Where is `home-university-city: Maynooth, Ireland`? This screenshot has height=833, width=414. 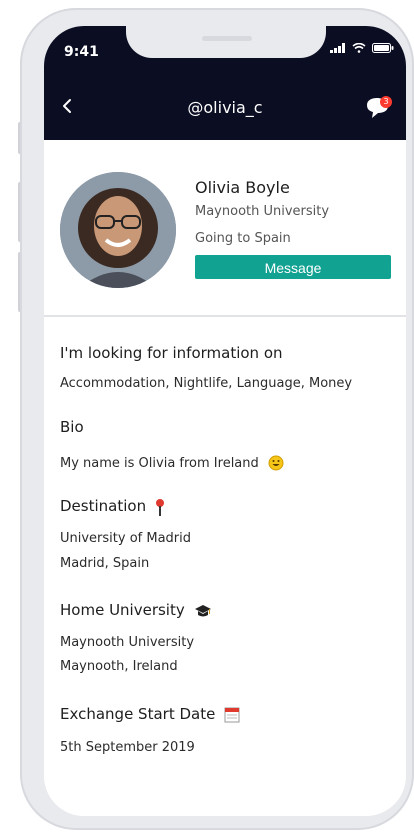
home-university-city: Maynooth, Ireland is located at coordinates (119, 666).